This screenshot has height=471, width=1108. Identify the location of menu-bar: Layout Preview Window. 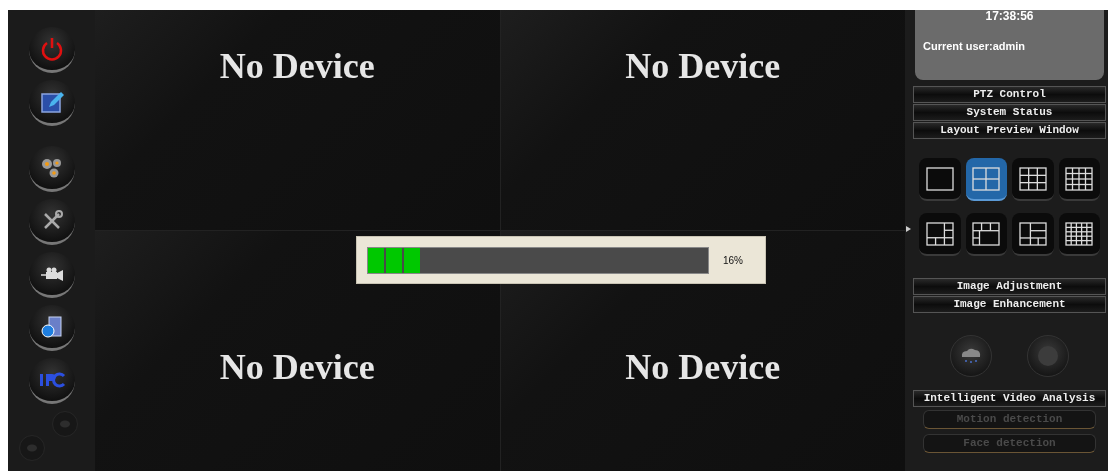
(1009, 130).